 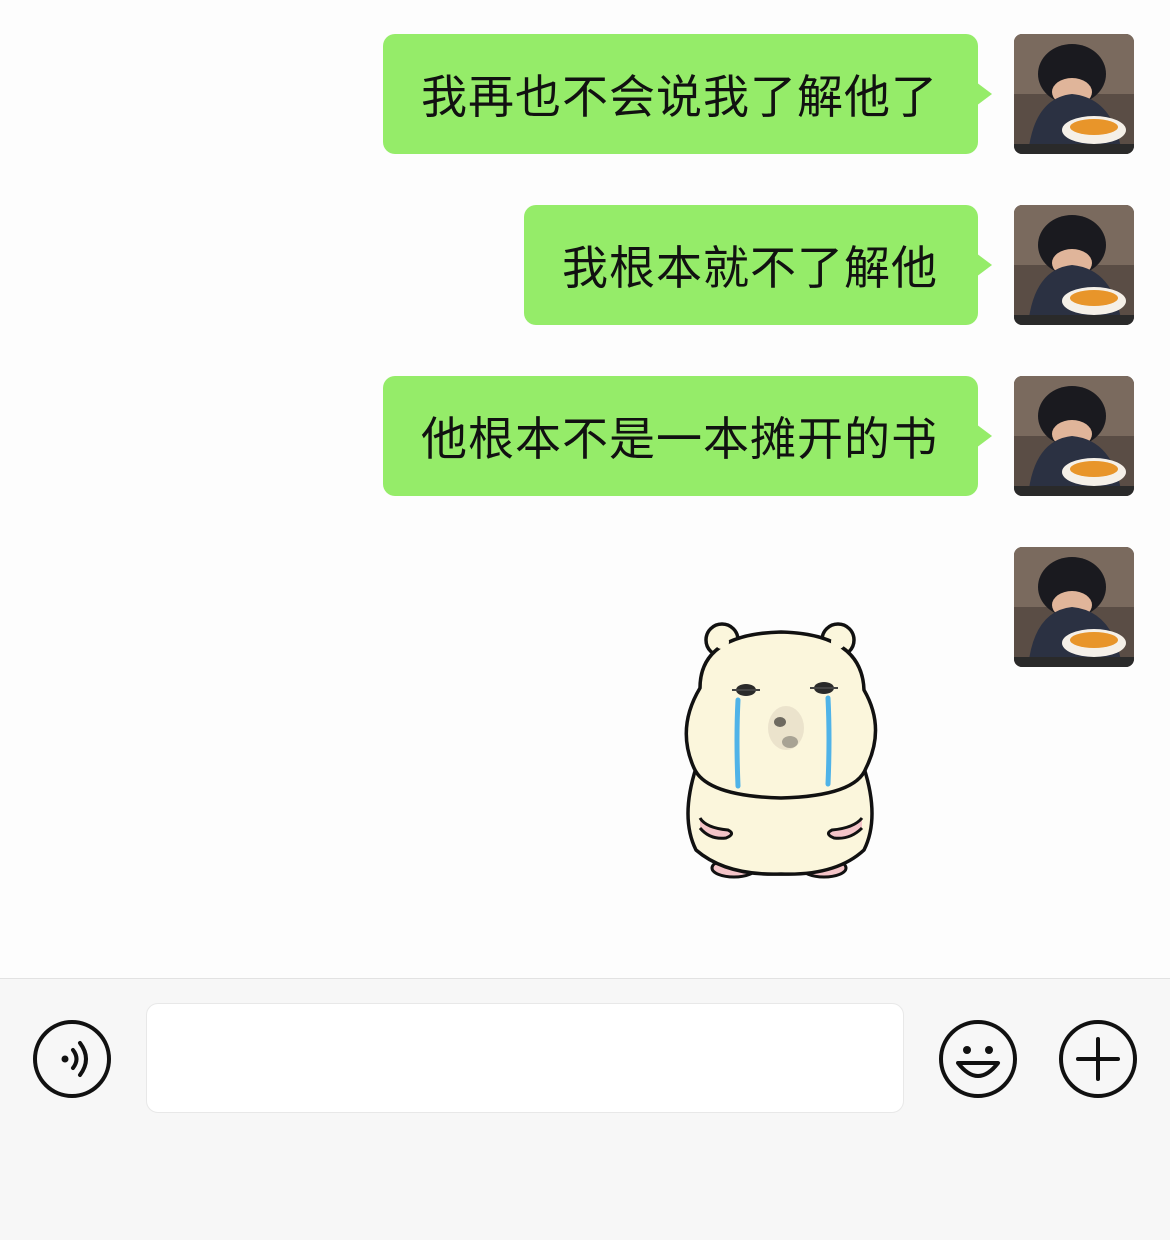 I want to click on plus-button, so click(x=1098, y=1059).